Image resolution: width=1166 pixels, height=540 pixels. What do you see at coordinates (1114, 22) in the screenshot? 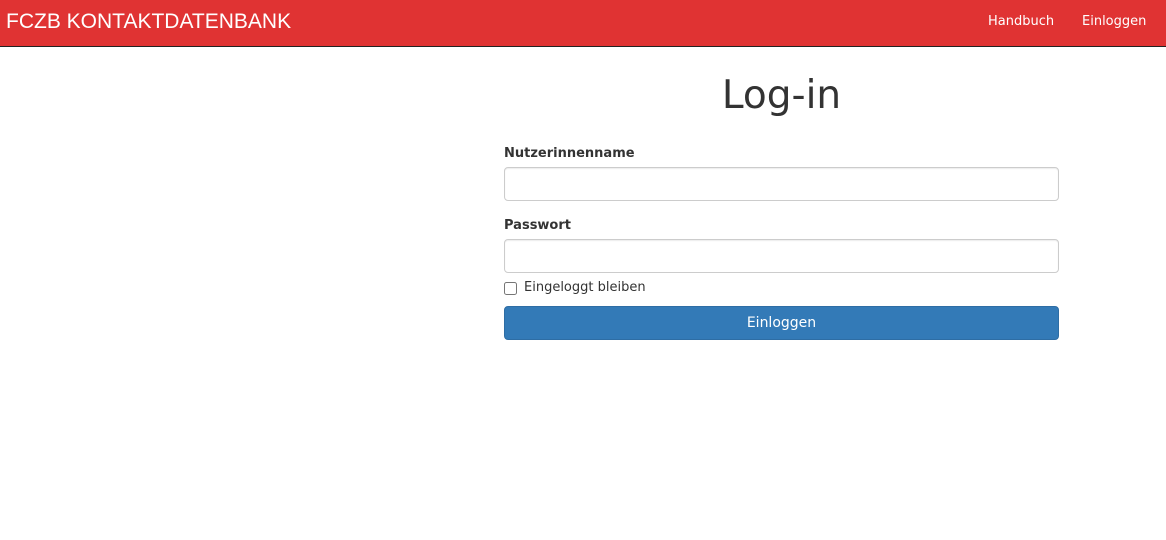
I see `nav-link-einloggen: Einloggen` at bounding box center [1114, 22].